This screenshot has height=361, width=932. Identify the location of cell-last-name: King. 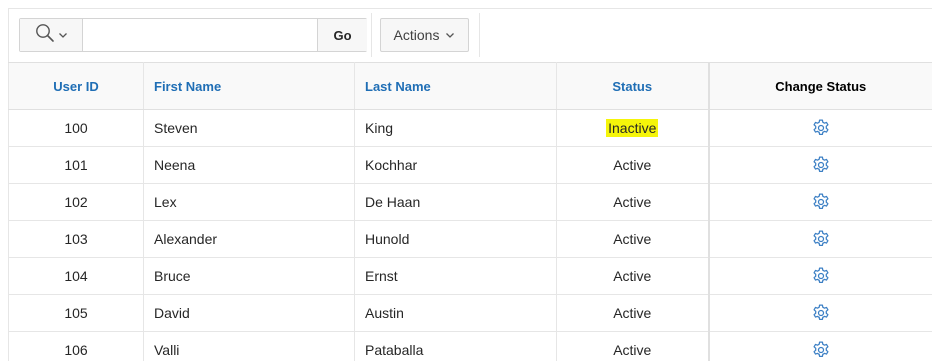
(455, 128).